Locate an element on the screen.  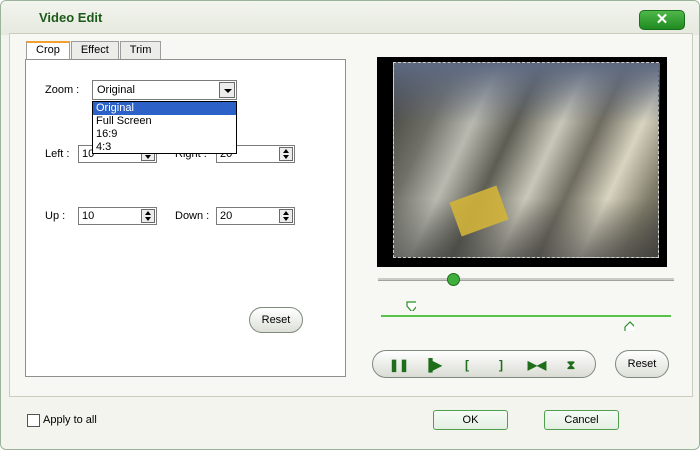
mark-out-icon: ] is located at coordinates (501, 365).